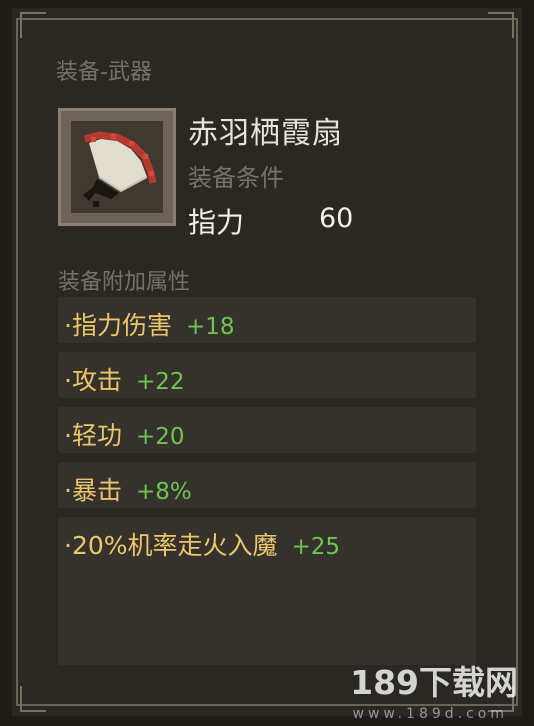 This screenshot has width=534, height=726. I want to click on attribute-value: +18, so click(210, 327).